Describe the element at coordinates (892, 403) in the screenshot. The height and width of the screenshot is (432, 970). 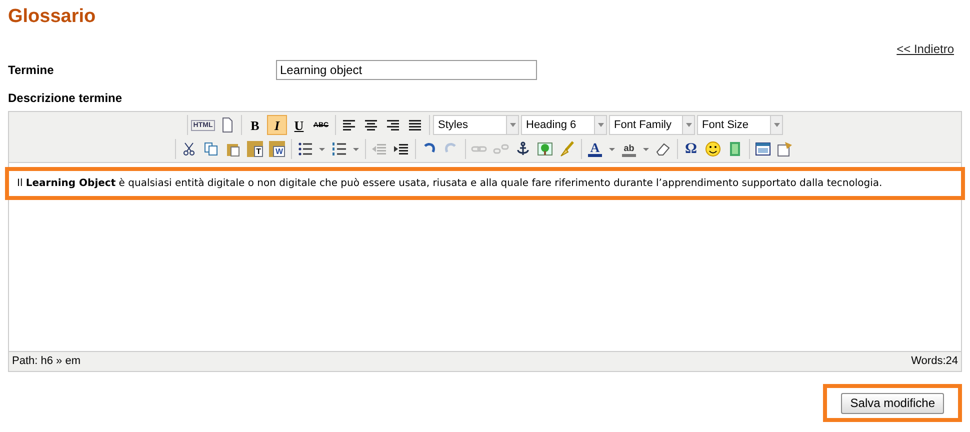
I see `save-button: Salva modifiche` at that location.